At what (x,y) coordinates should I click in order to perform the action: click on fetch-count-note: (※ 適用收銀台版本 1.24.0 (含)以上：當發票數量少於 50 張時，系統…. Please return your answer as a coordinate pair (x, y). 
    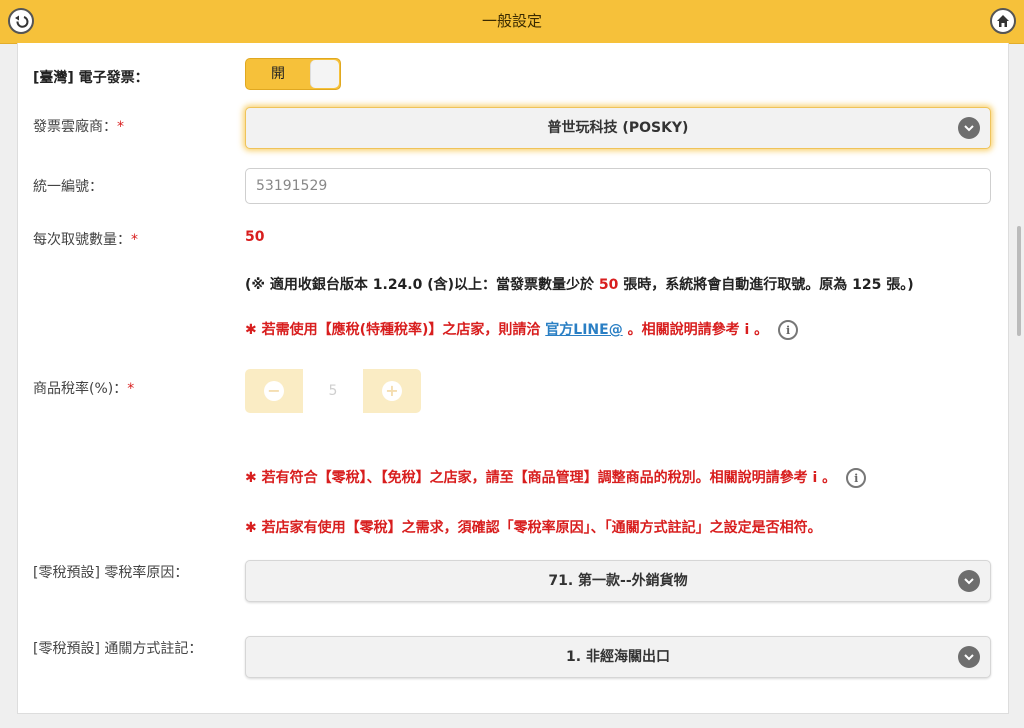
    Looking at the image, I should click on (579, 285).